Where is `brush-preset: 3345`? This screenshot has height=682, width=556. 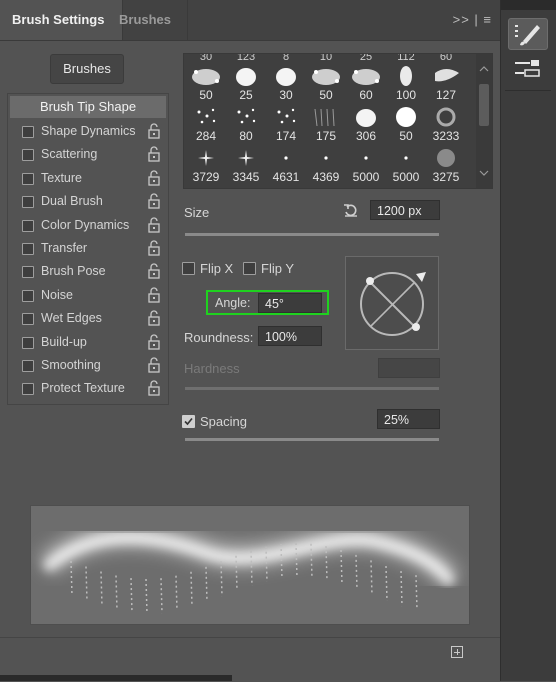
brush-preset: 3345 is located at coordinates (246, 165).